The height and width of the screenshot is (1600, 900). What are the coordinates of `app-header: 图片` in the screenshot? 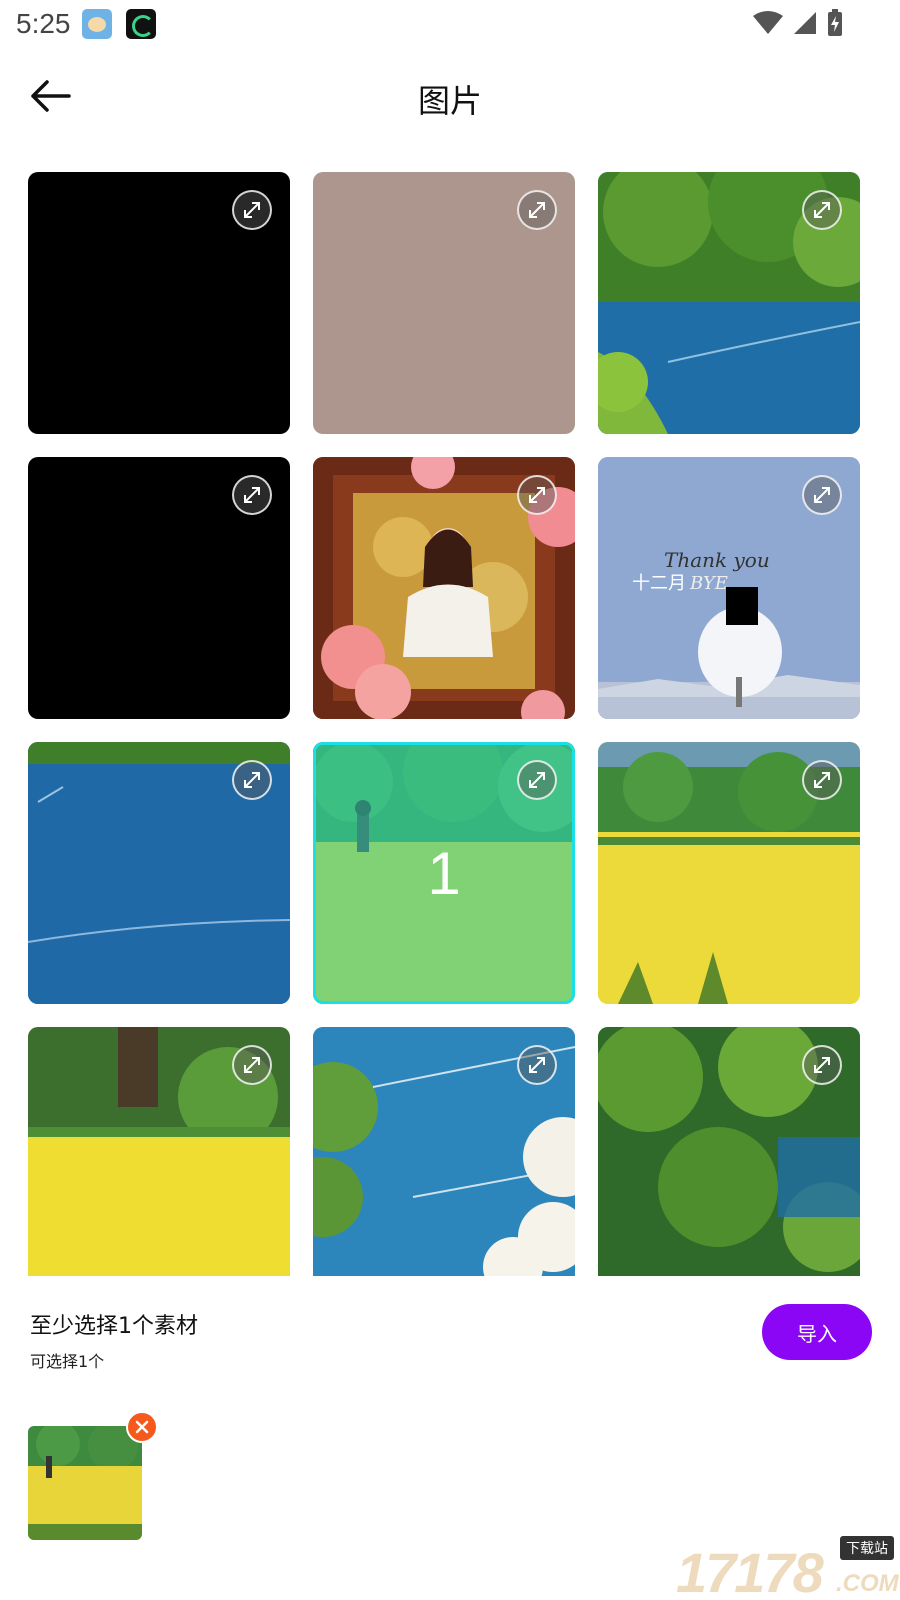 It's located at (450, 96).